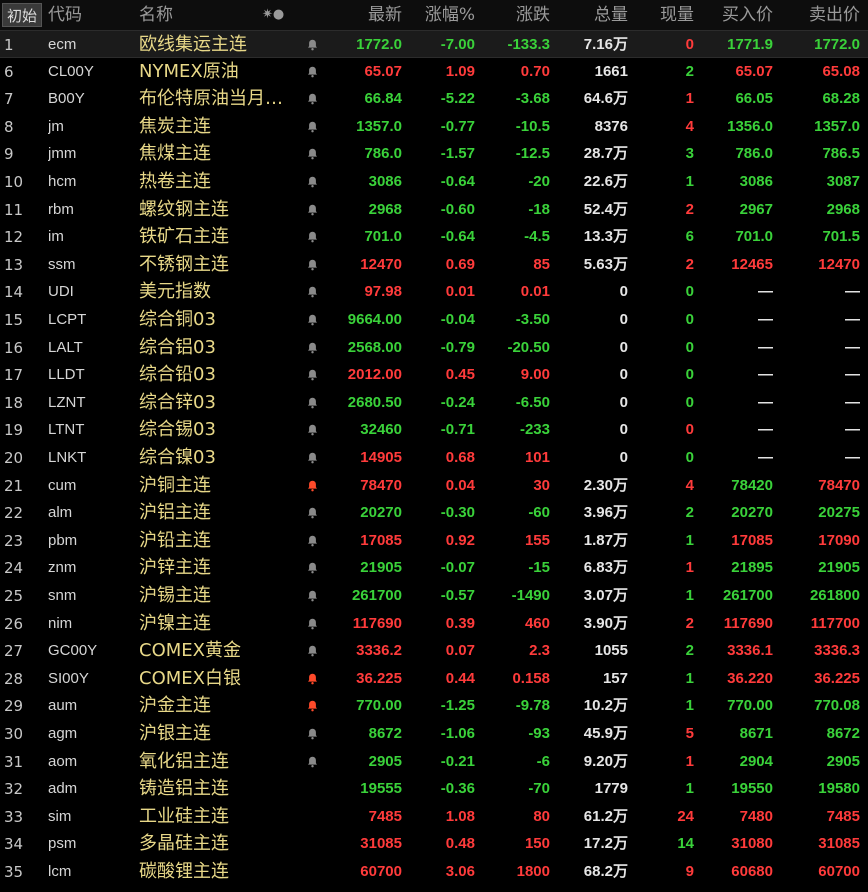 Image resolution: width=868 pixels, height=892 pixels. What do you see at coordinates (434, 541) in the screenshot?
I see `table-row: 23 pbm 沪铅主连 17085 0.92 155 1.87万 1 17085 17090` at bounding box center [434, 541].